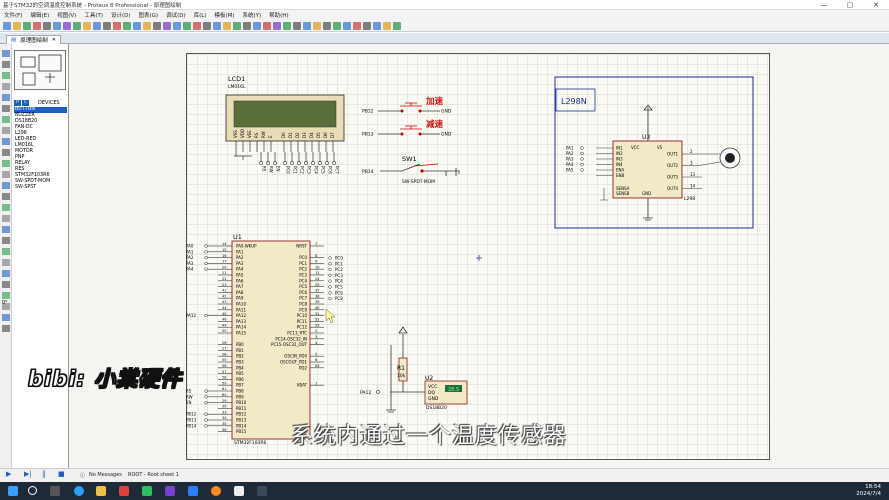 The height and width of the screenshot is (500, 889). Describe the element at coordinates (288, 170) in the screenshot. I see `lcd-net-label: PC0` at that location.